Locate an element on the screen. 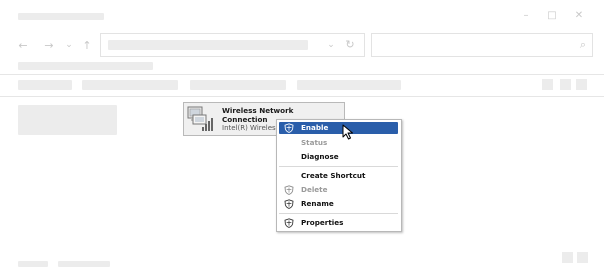  back-icon: ← is located at coordinates (23, 46).